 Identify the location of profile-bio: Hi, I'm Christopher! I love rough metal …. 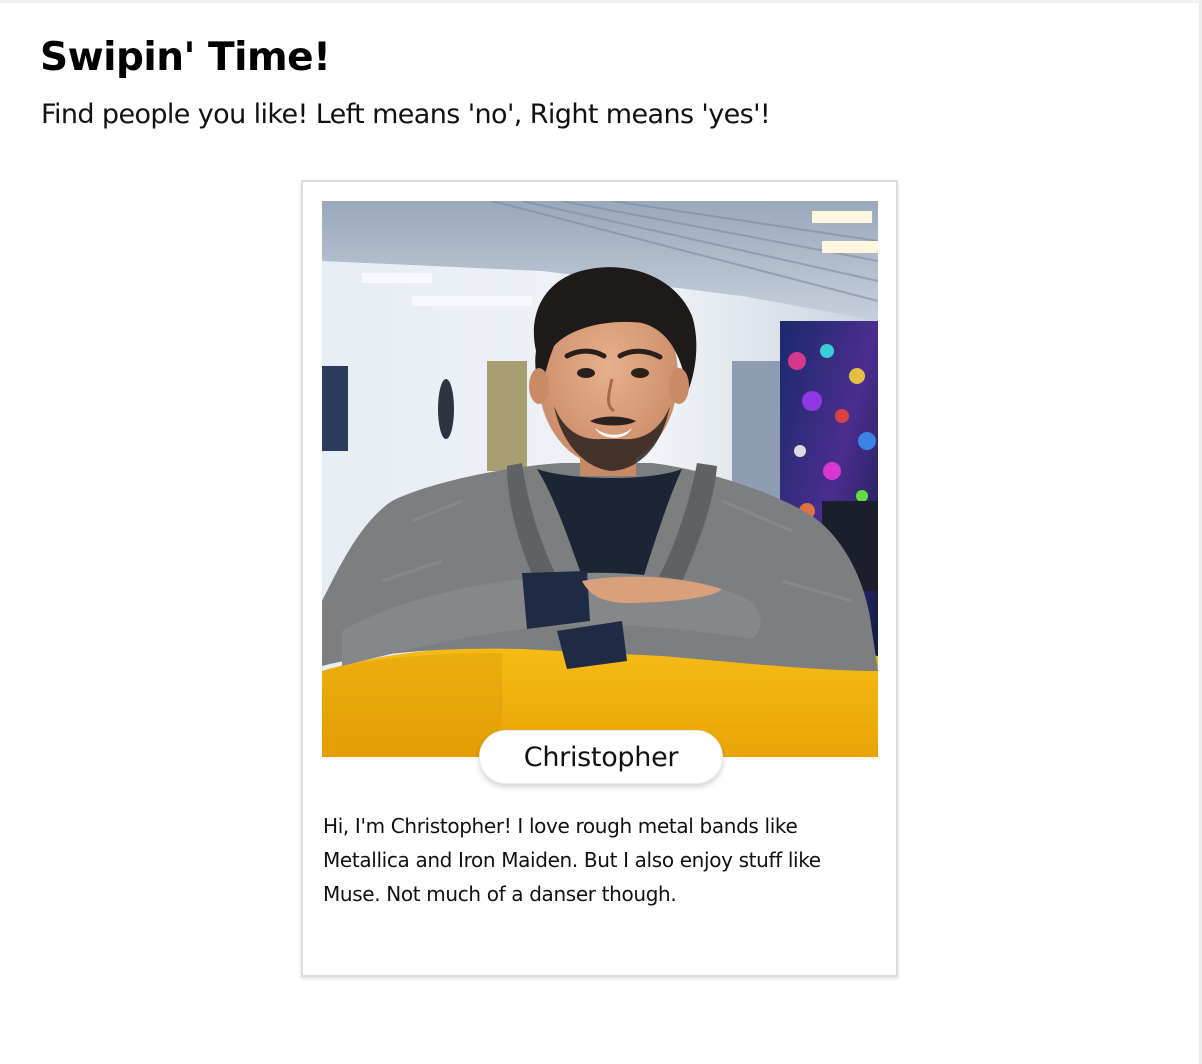
(572, 860).